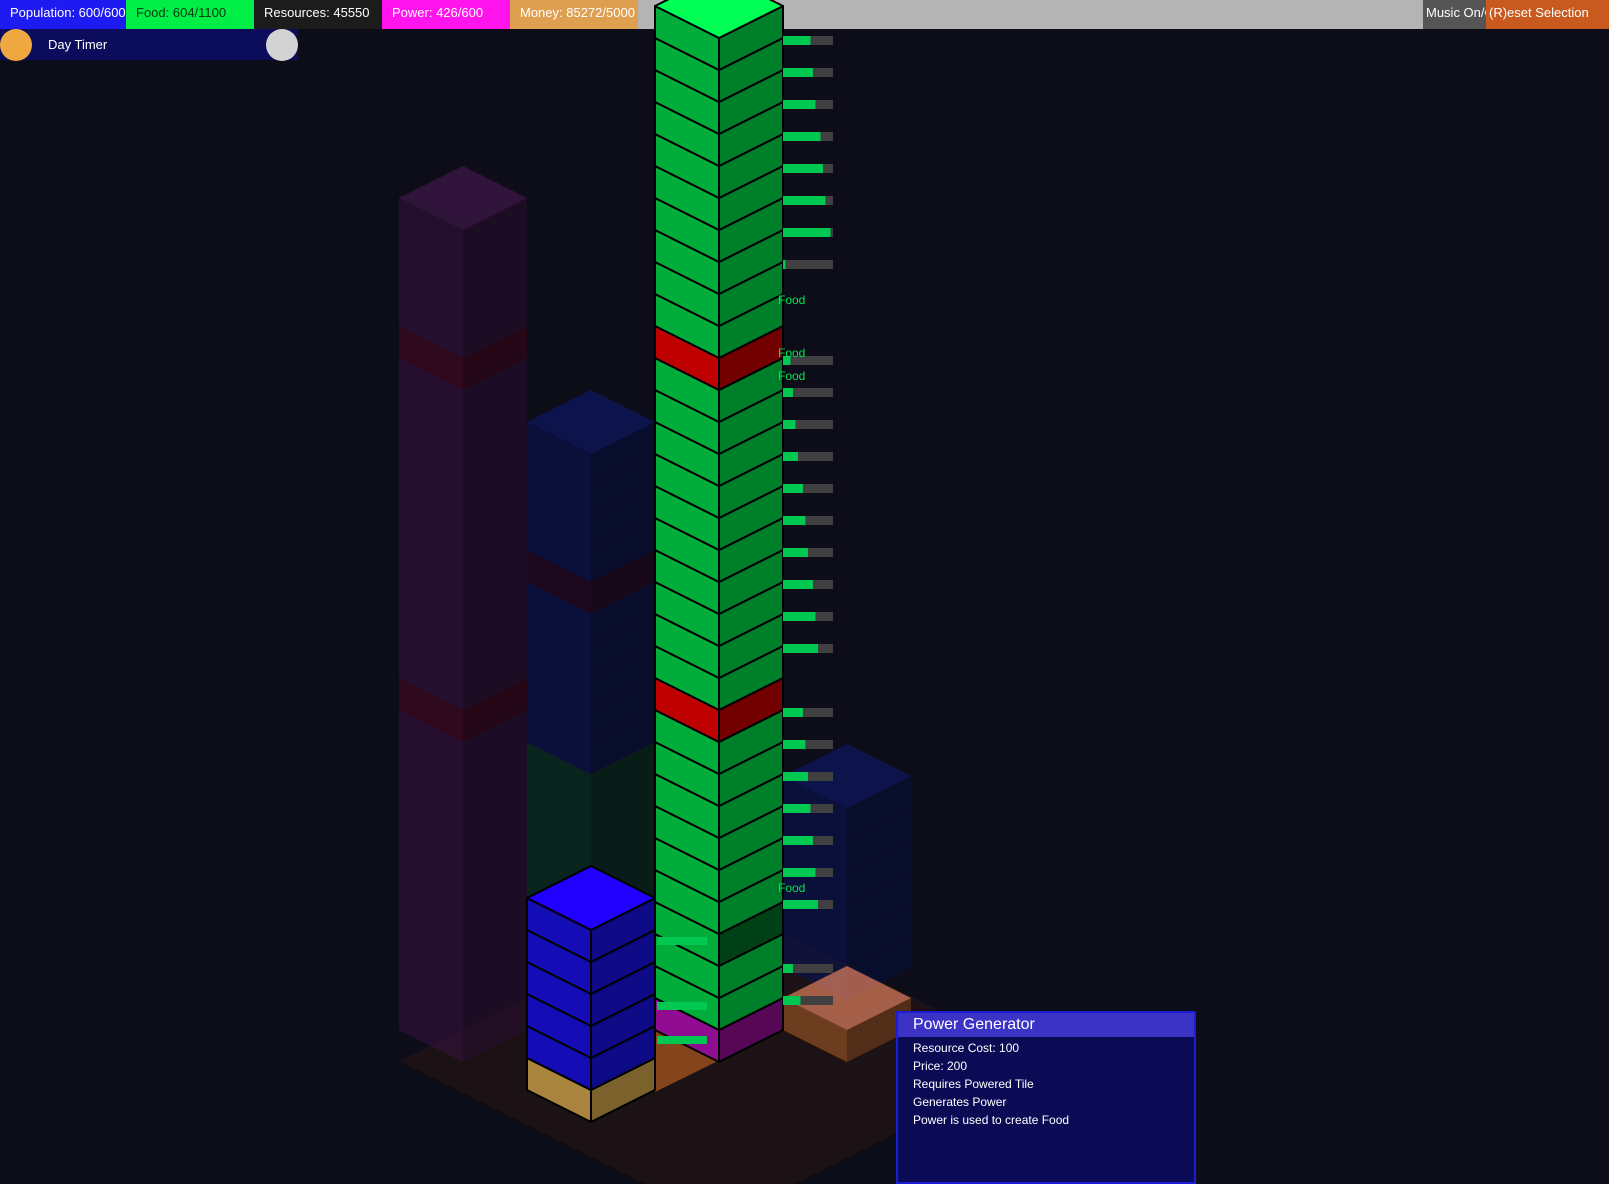  What do you see at coordinates (1046, 1025) in the screenshot?
I see `tooltip-title: Power Generator` at bounding box center [1046, 1025].